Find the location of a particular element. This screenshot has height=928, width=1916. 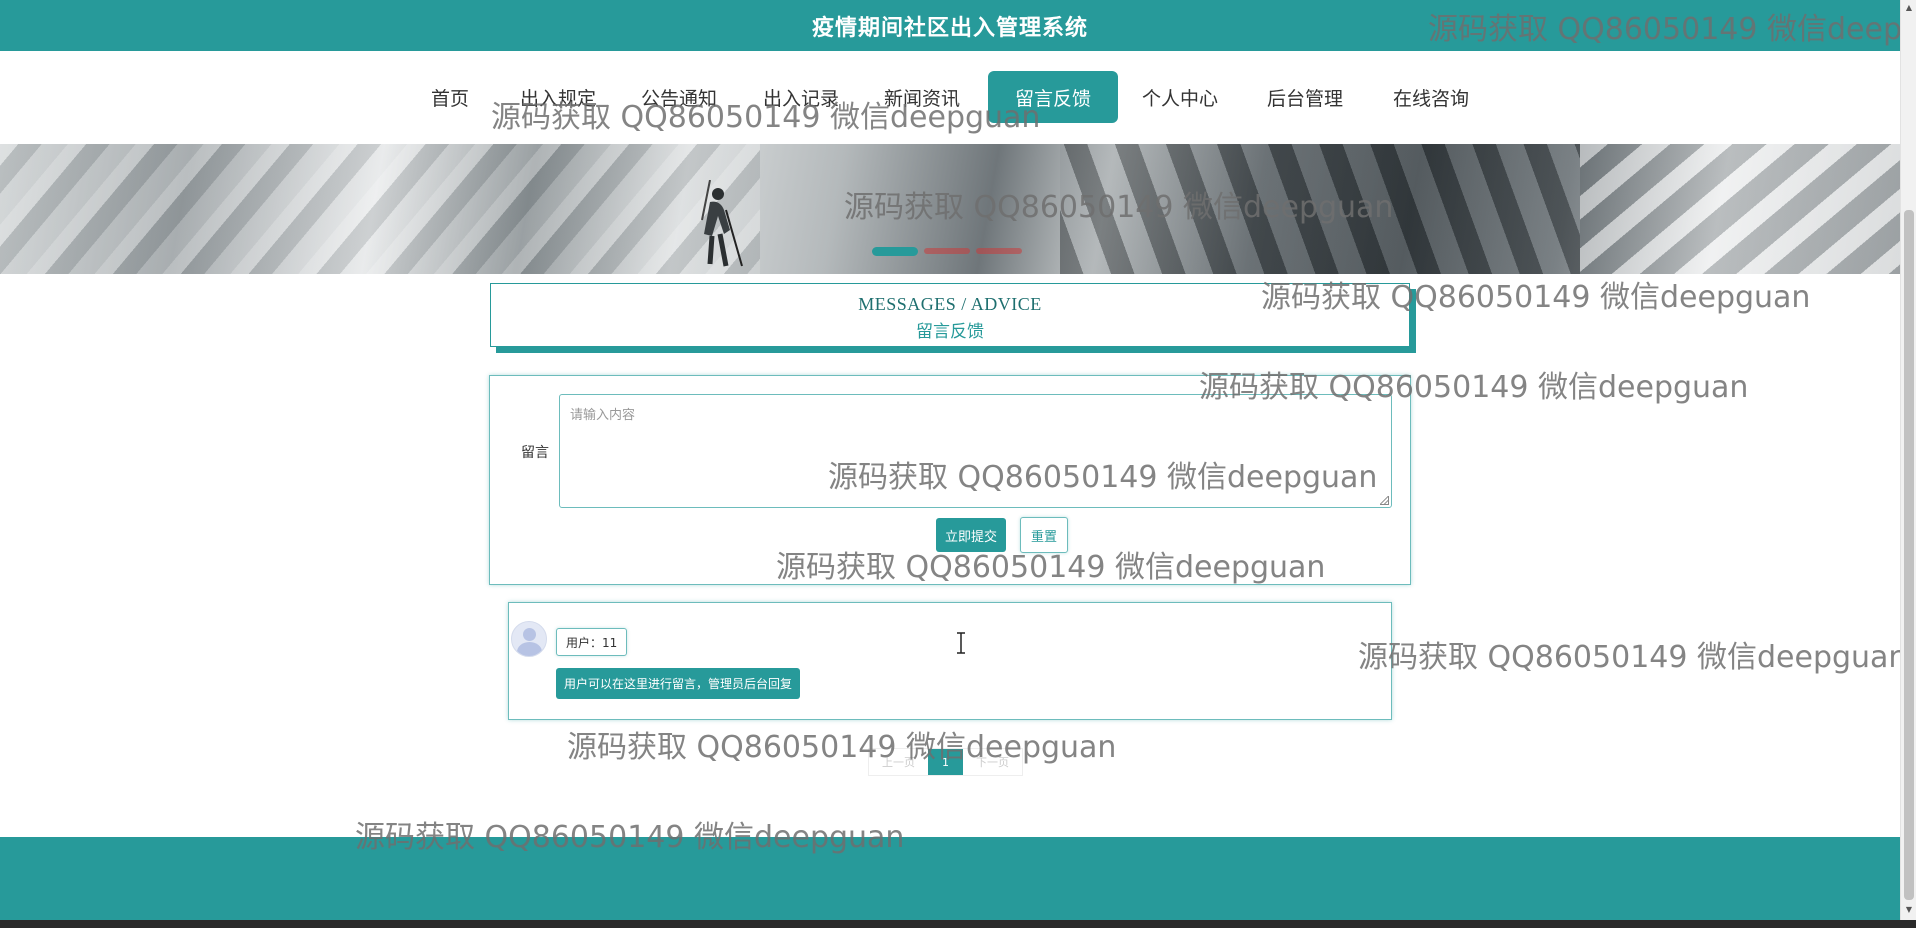

nav-item-rules: 出入规定 is located at coordinates (558, 97).